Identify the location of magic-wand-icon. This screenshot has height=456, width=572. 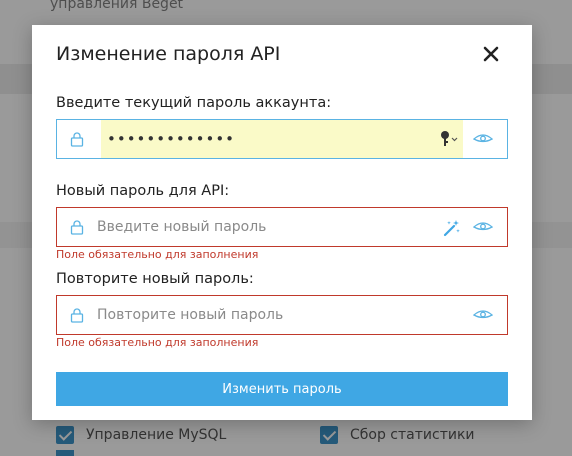
(452, 228).